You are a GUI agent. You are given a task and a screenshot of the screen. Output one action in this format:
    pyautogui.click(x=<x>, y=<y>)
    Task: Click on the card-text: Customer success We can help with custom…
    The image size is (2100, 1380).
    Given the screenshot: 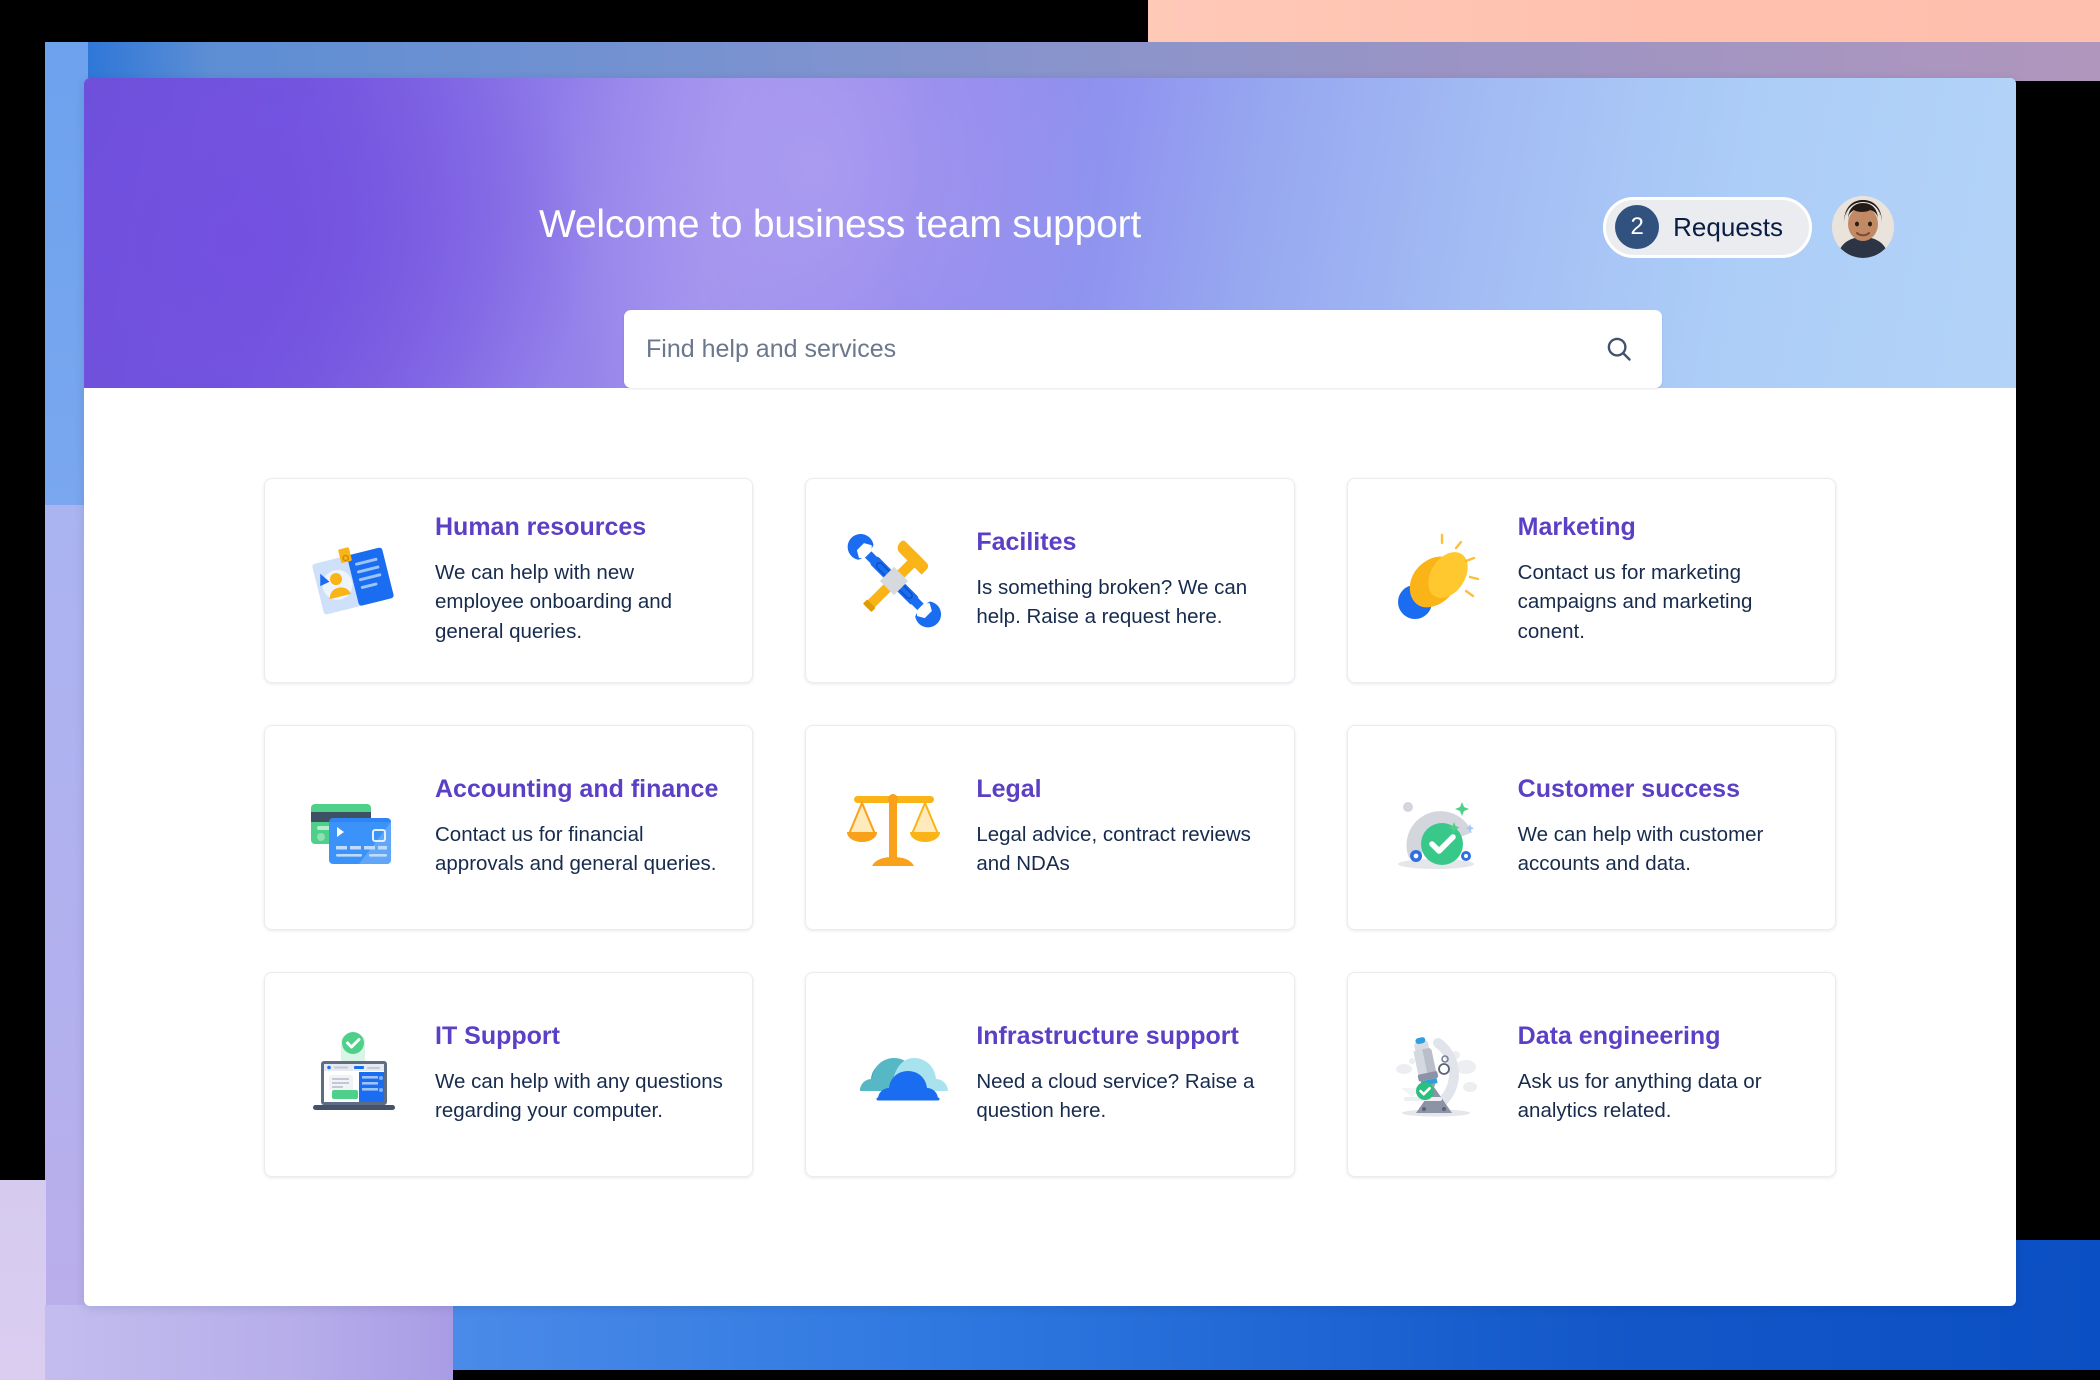 What is the action you would take?
    pyautogui.click(x=1663, y=827)
    